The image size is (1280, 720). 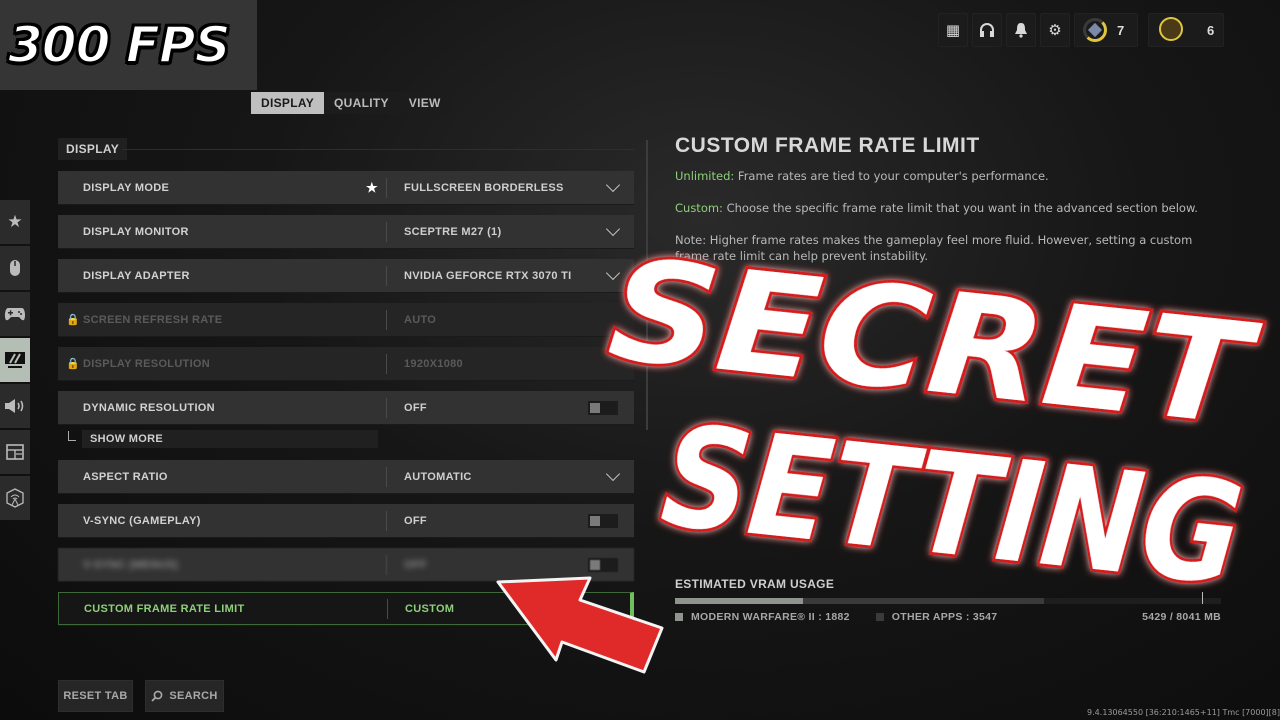 What do you see at coordinates (346, 564) in the screenshot?
I see `setting-vsync-menus: V-SYNC (MENUS) OFF` at bounding box center [346, 564].